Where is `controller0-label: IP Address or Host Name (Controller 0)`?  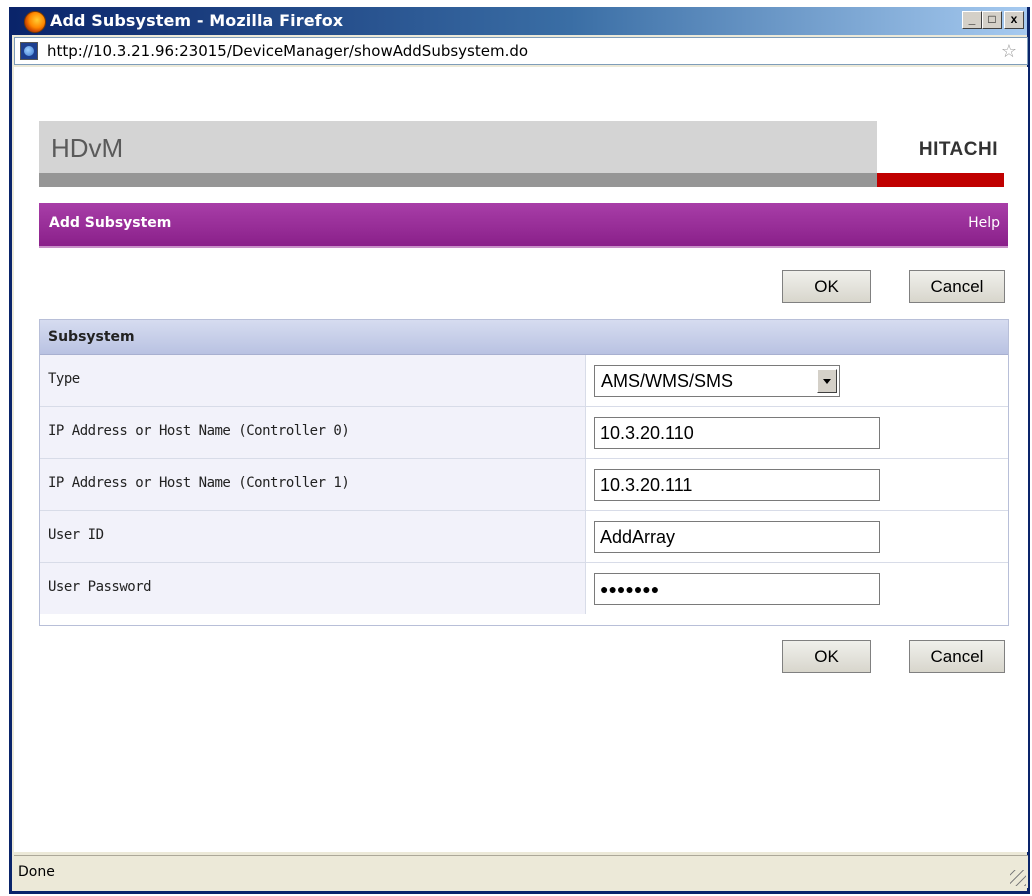
controller0-label: IP Address or Host Name (Controller 0) is located at coordinates (199, 431).